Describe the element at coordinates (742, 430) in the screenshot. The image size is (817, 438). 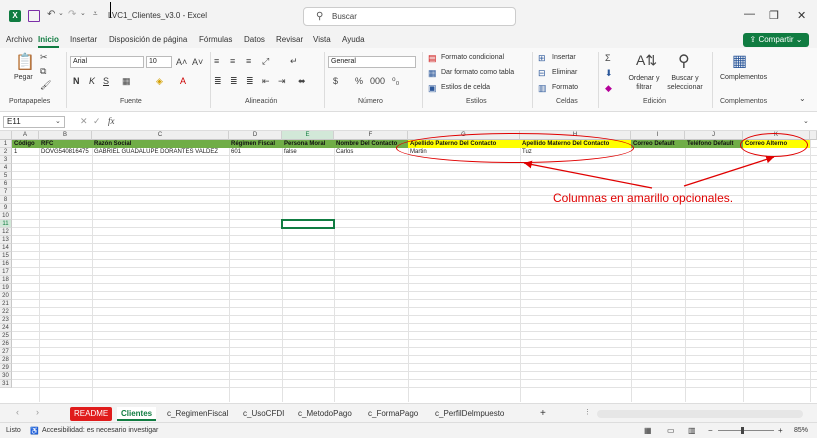
I see `zoom-slider-thumb` at that location.